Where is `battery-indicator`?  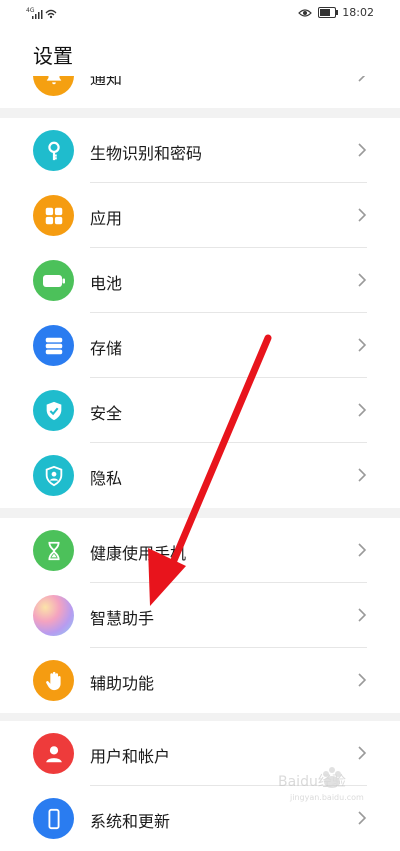
battery-indicator is located at coordinates (328, 12).